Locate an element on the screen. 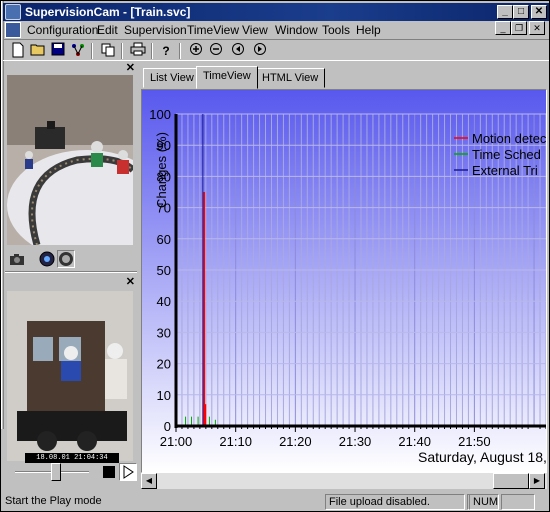  menu-tools: Tools is located at coordinates (336, 30).